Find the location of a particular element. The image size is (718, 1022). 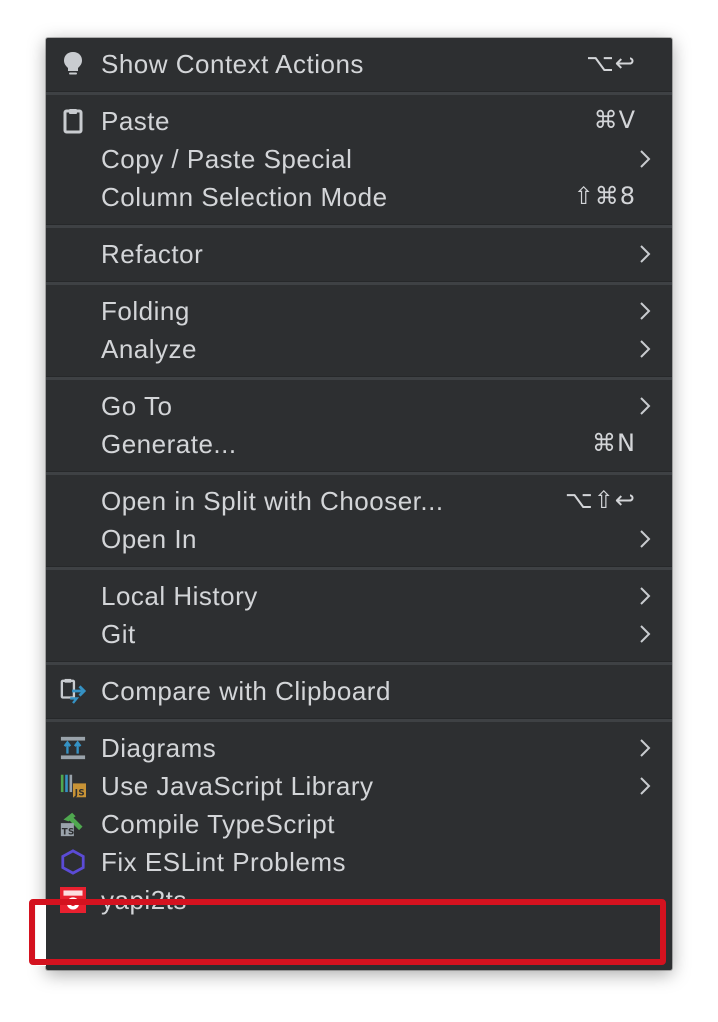

menu-item-label: Compare with Clipboard is located at coordinates (246, 691).